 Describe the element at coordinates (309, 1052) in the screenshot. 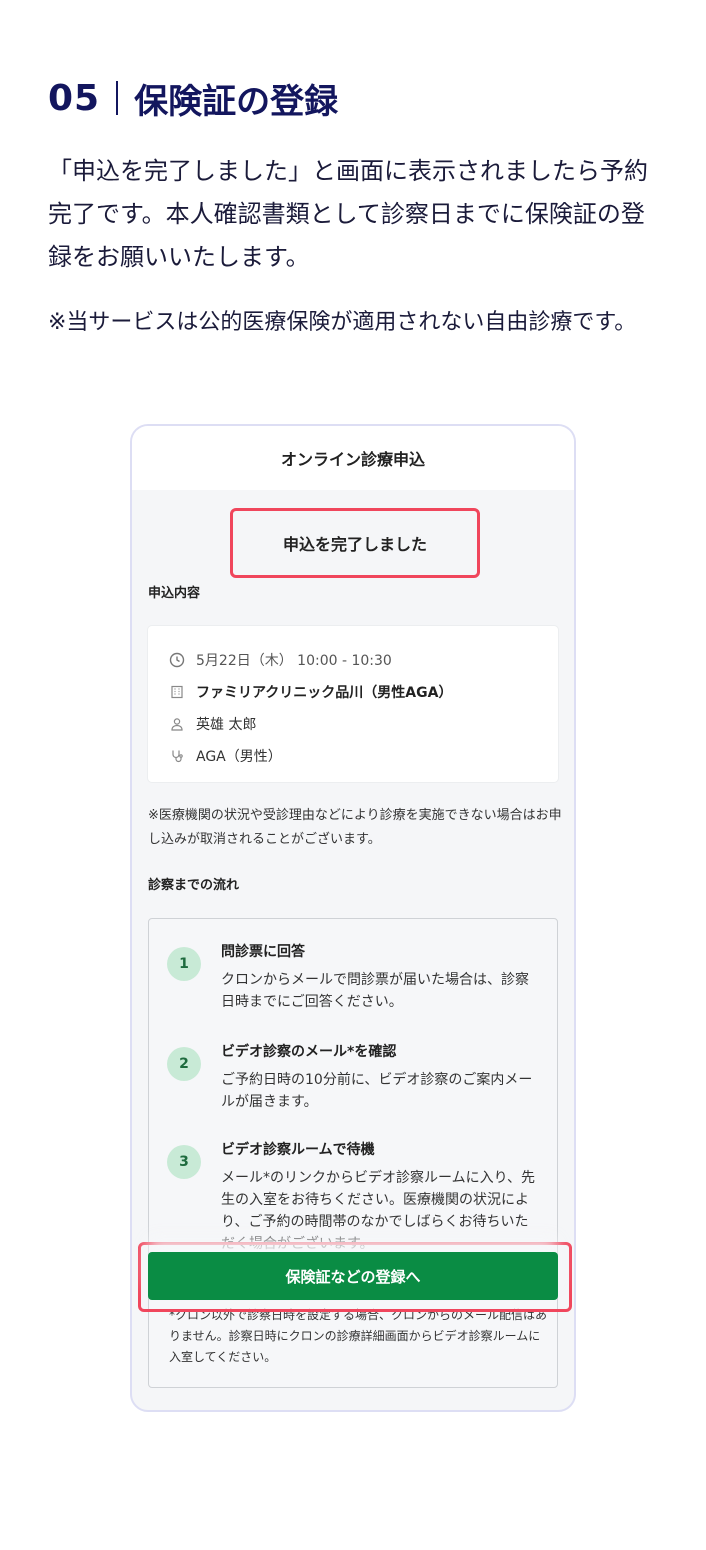

I see `step-title: ビデオ診察のメール*を確認` at that location.